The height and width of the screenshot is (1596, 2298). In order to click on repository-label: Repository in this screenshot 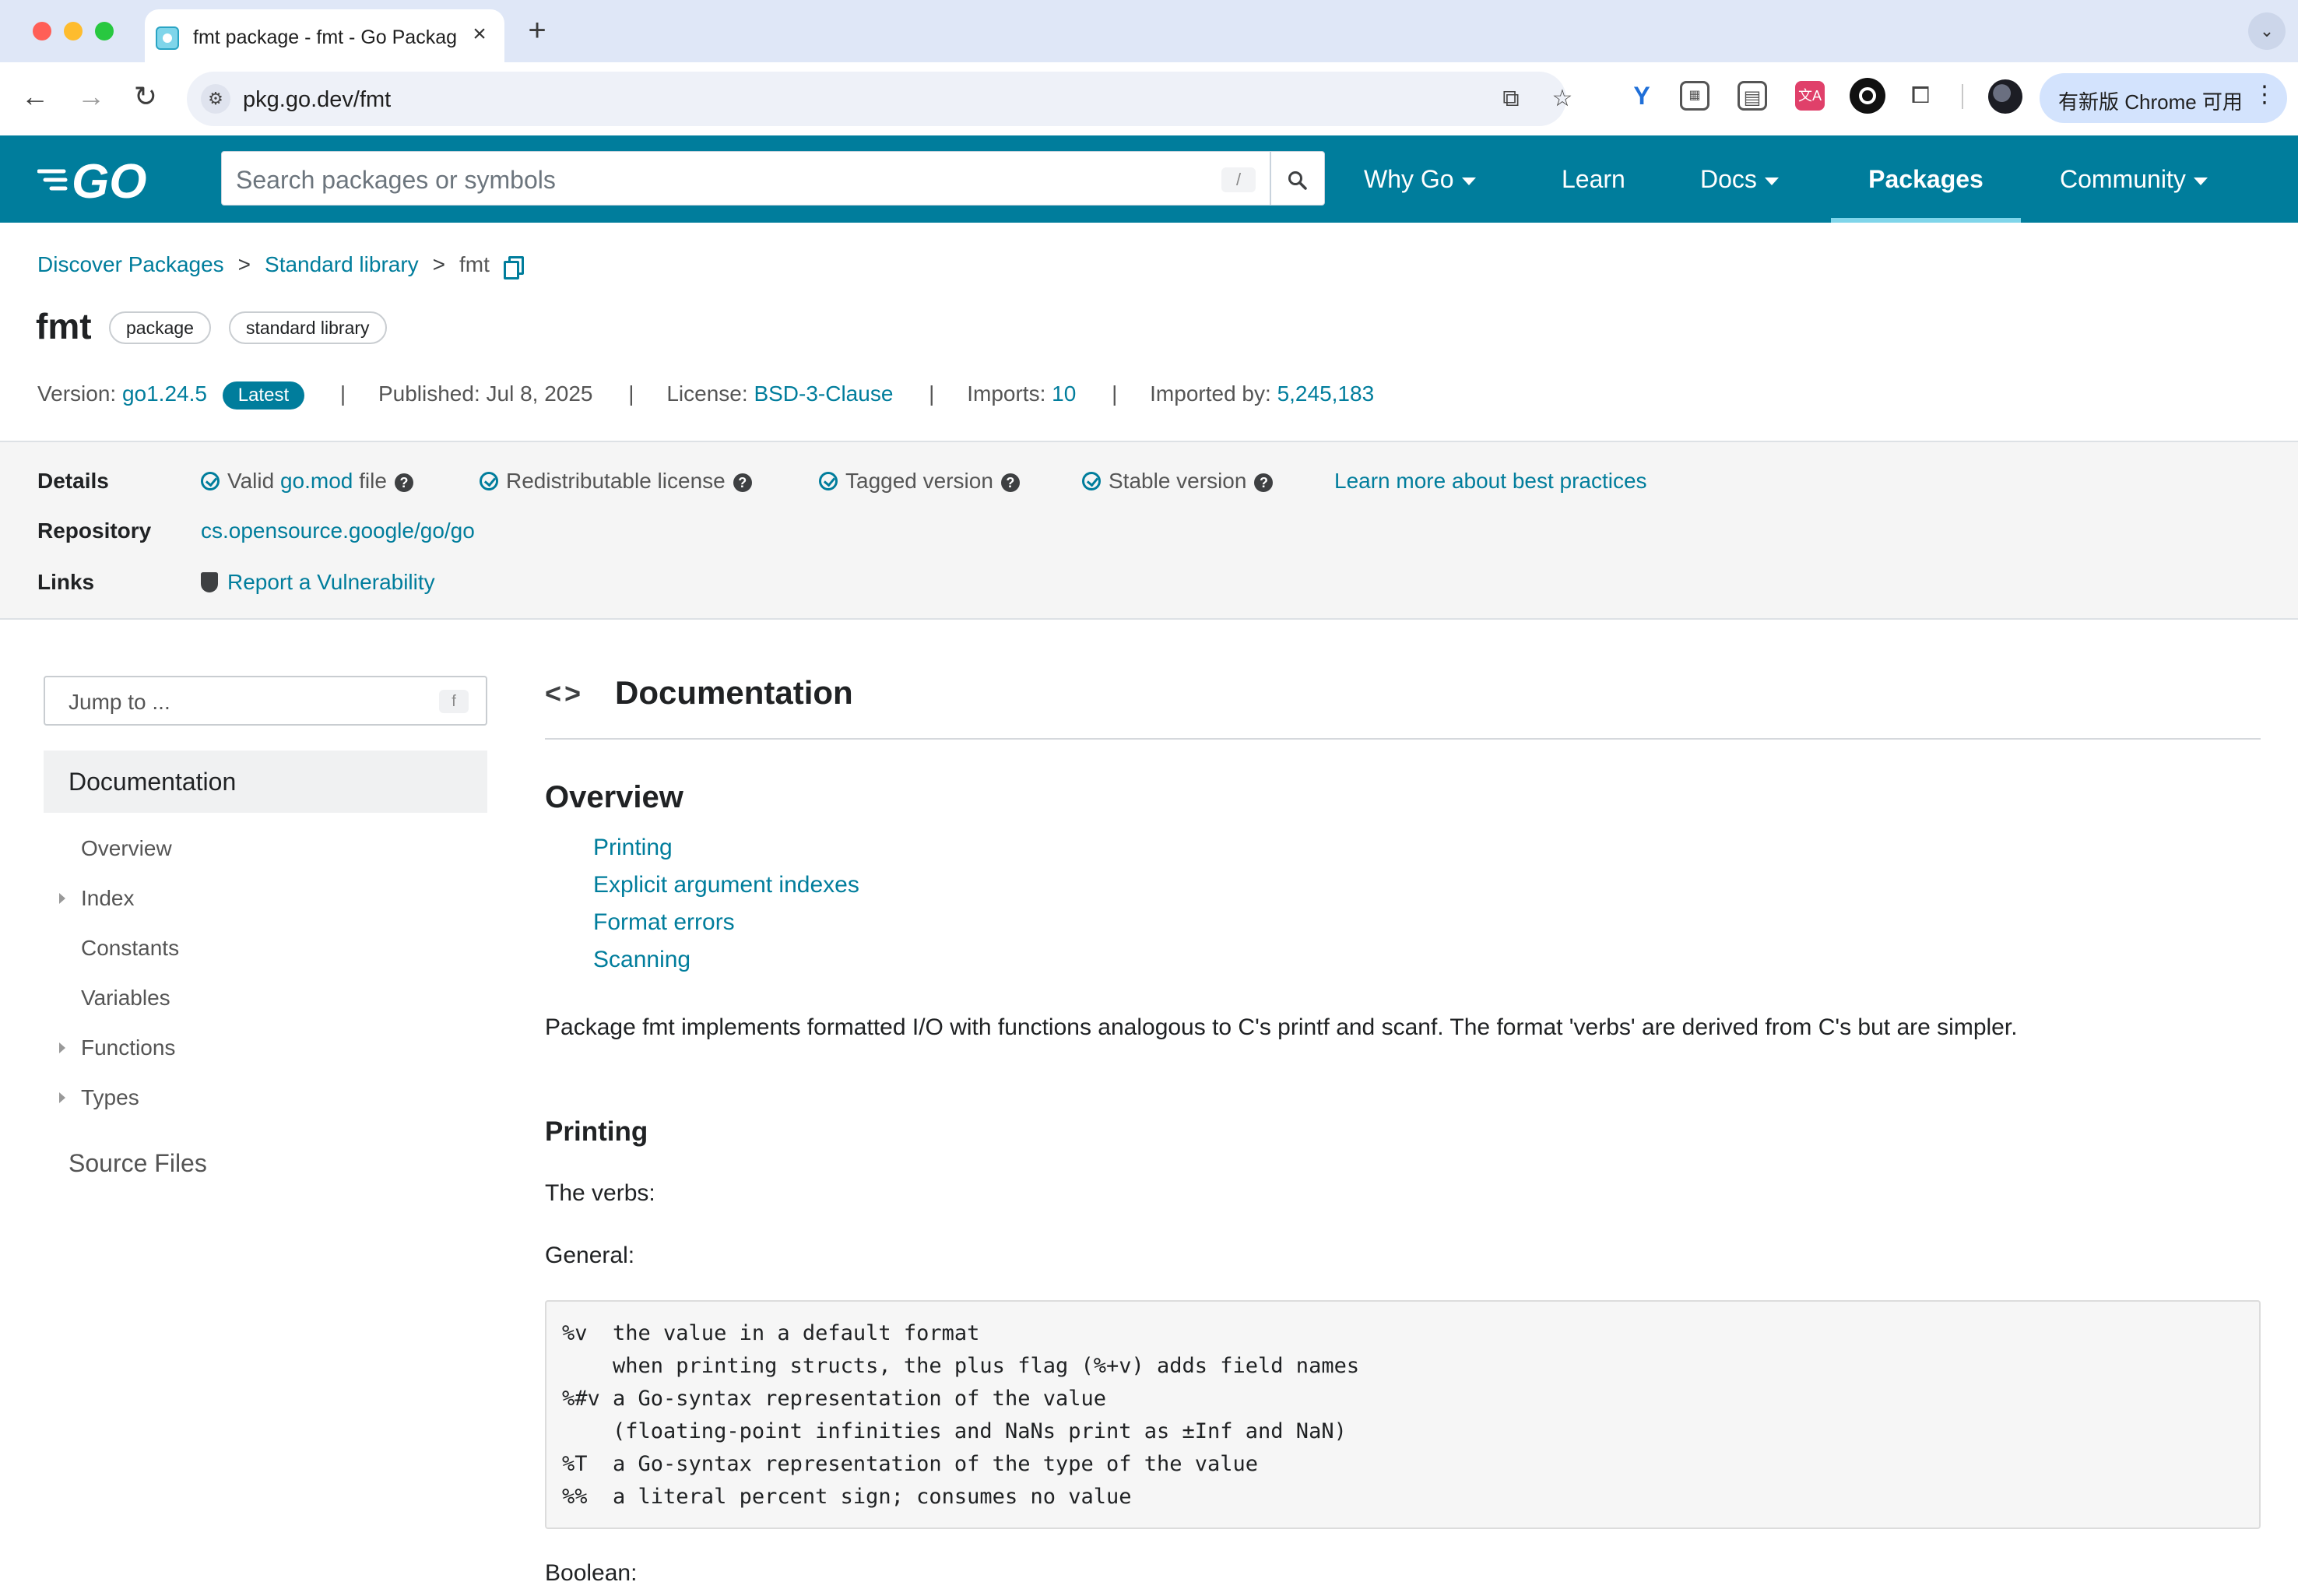, I will do `click(94, 531)`.